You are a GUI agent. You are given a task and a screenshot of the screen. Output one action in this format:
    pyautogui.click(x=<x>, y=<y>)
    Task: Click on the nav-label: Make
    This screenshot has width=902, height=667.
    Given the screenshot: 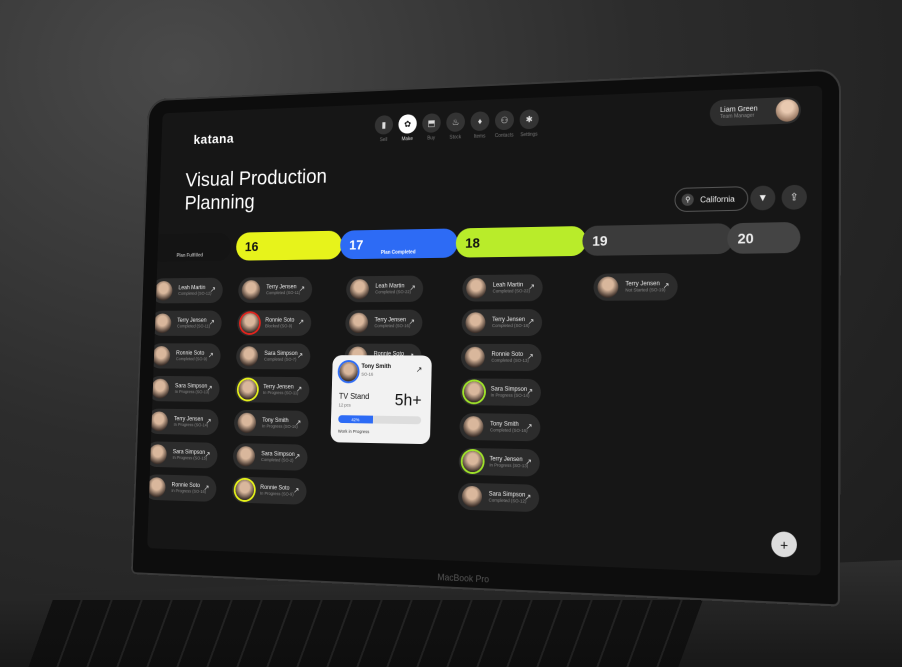 What is the action you would take?
    pyautogui.click(x=407, y=139)
    